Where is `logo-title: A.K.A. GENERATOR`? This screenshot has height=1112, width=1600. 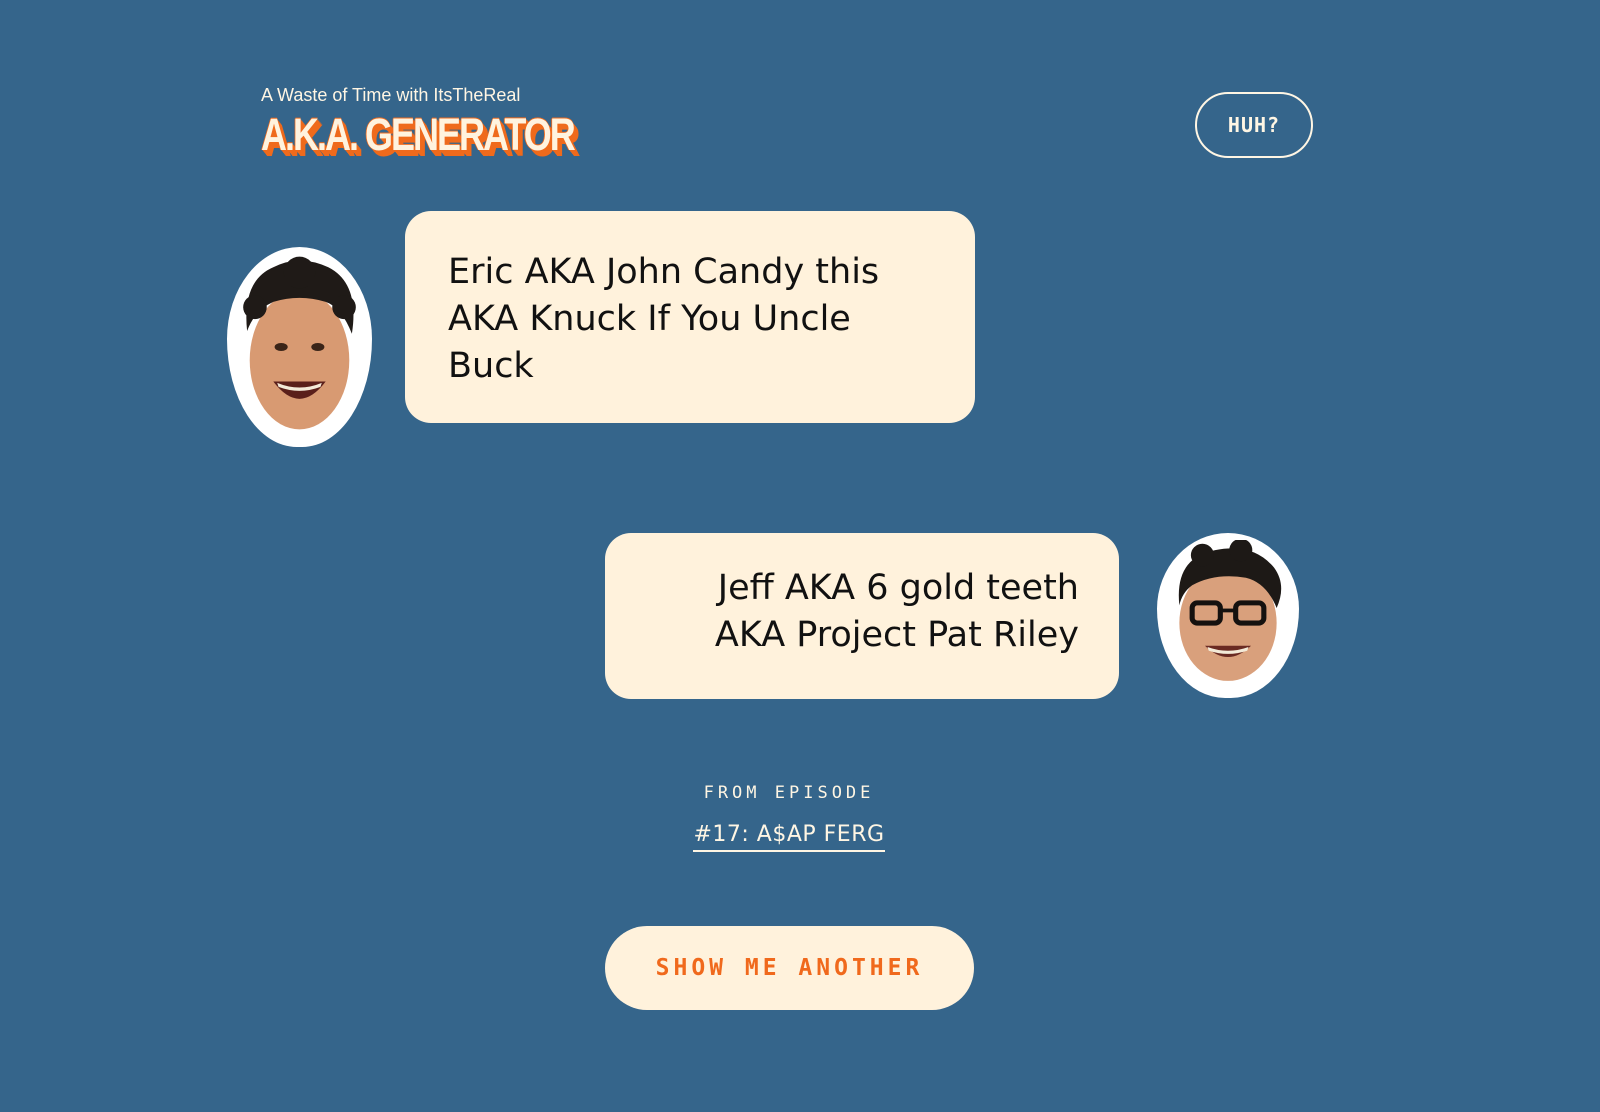
logo-title: A.K.A. GENERATOR is located at coordinates (418, 134).